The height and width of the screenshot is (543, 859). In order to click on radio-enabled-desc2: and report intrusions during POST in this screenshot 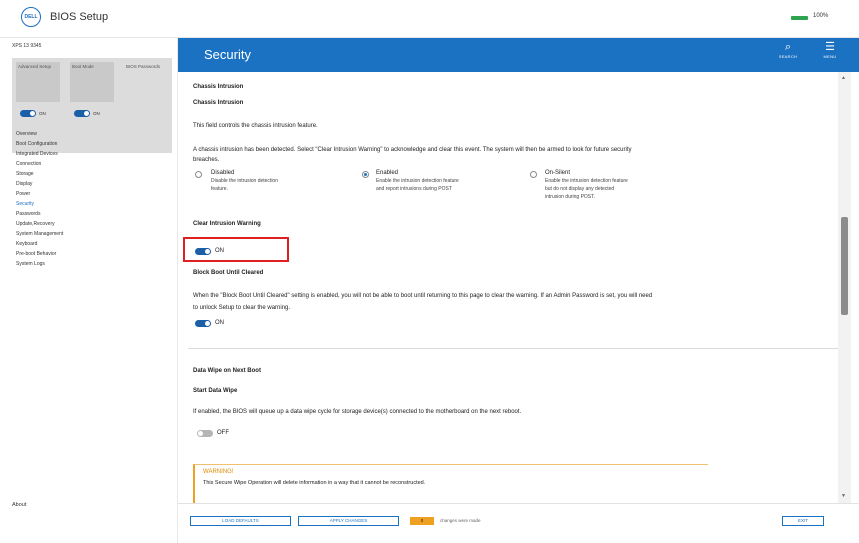, I will do `click(414, 189)`.